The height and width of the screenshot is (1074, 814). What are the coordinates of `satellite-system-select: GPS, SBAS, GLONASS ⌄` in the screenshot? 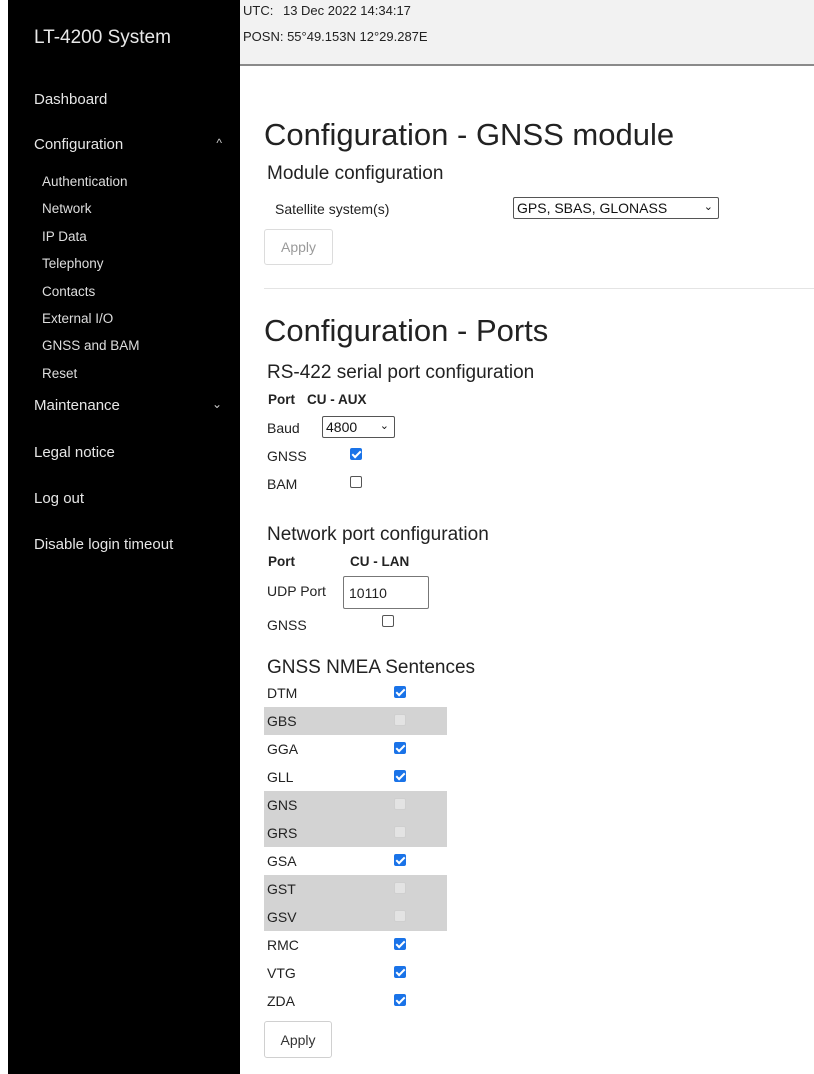 It's located at (616, 208).